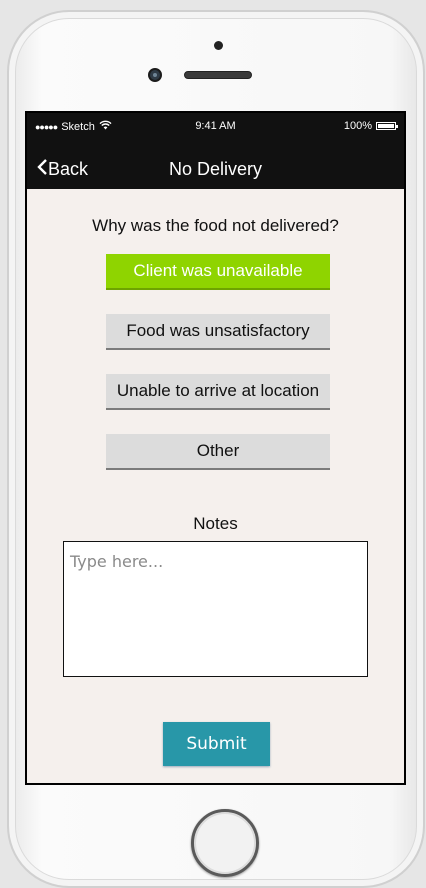 The image size is (426, 888). Describe the element at coordinates (225, 843) in the screenshot. I see `home-button` at that location.